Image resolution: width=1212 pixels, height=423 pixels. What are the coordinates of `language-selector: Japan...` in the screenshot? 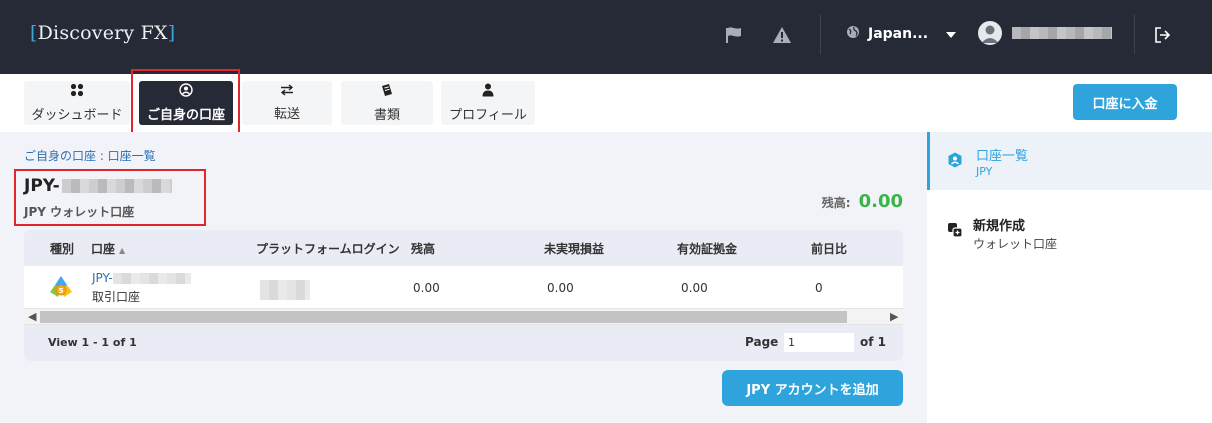 It's located at (901, 34).